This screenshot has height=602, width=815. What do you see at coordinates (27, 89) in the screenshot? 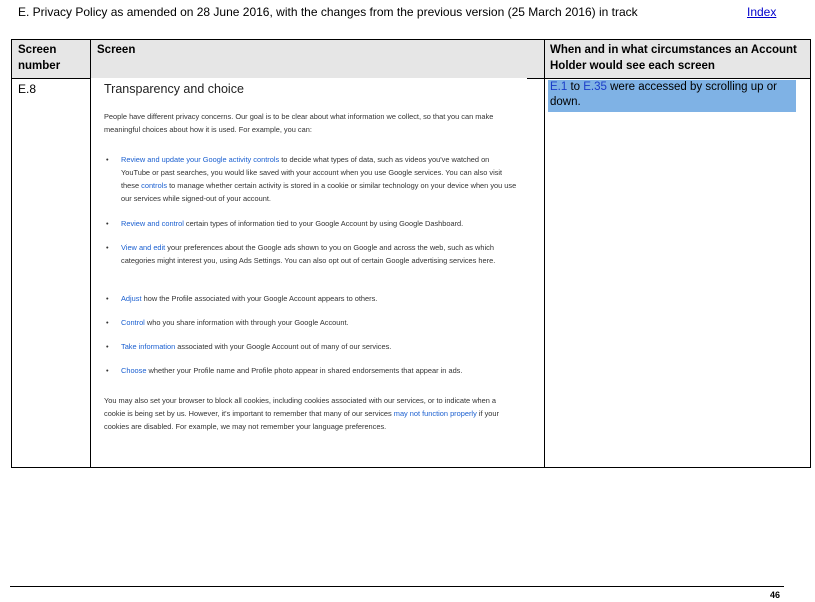
I see `screen-number-cell: E.8` at bounding box center [27, 89].